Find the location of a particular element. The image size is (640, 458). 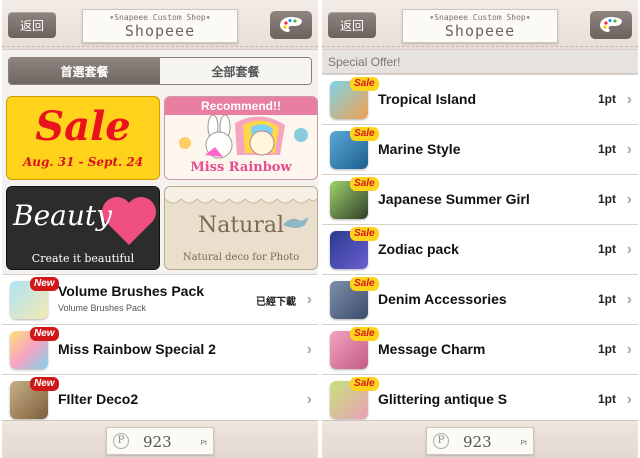

recommend-banner-caption: Miss Rainbow is located at coordinates (241, 167).